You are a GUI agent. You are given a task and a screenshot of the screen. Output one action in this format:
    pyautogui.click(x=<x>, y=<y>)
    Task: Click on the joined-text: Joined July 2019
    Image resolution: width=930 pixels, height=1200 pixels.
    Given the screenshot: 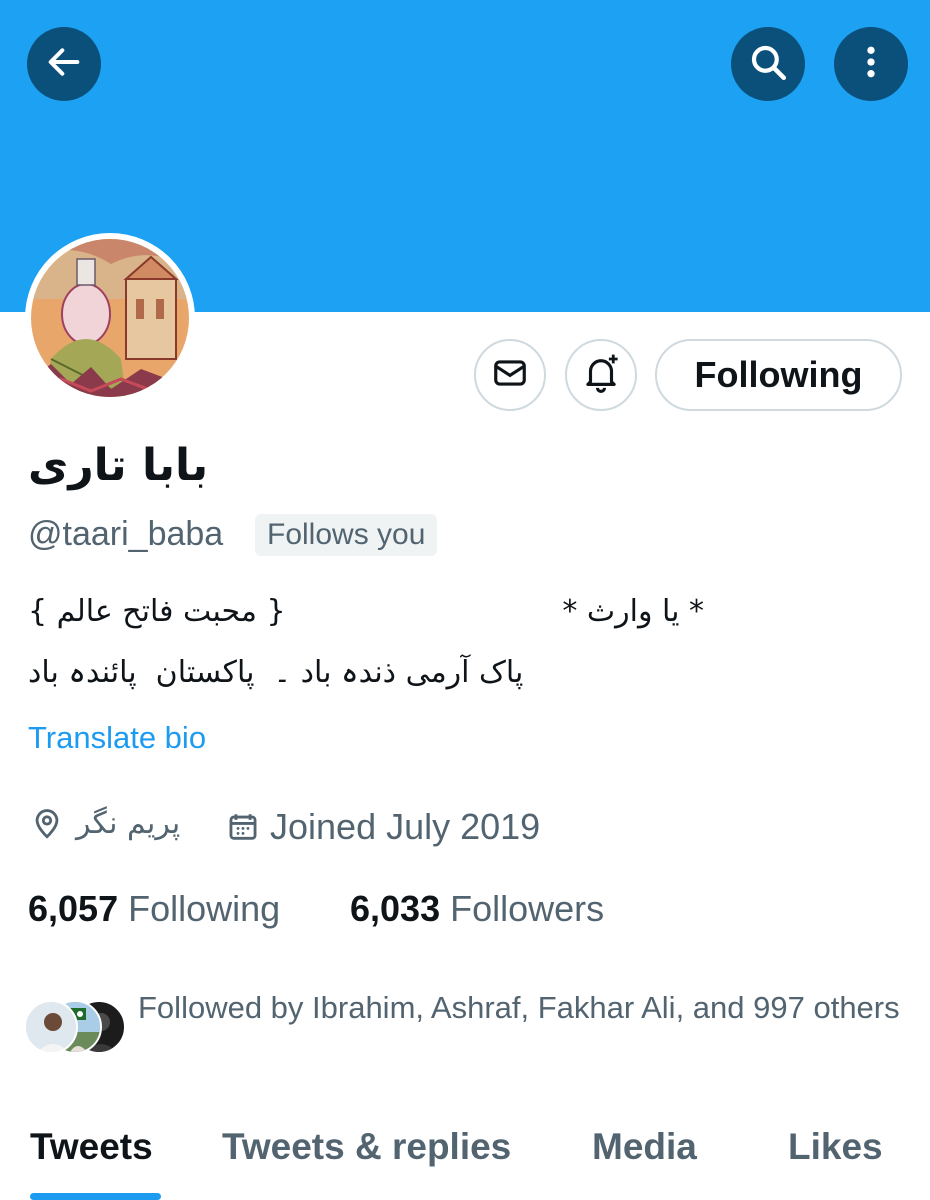 What is the action you would take?
    pyautogui.click(x=405, y=826)
    